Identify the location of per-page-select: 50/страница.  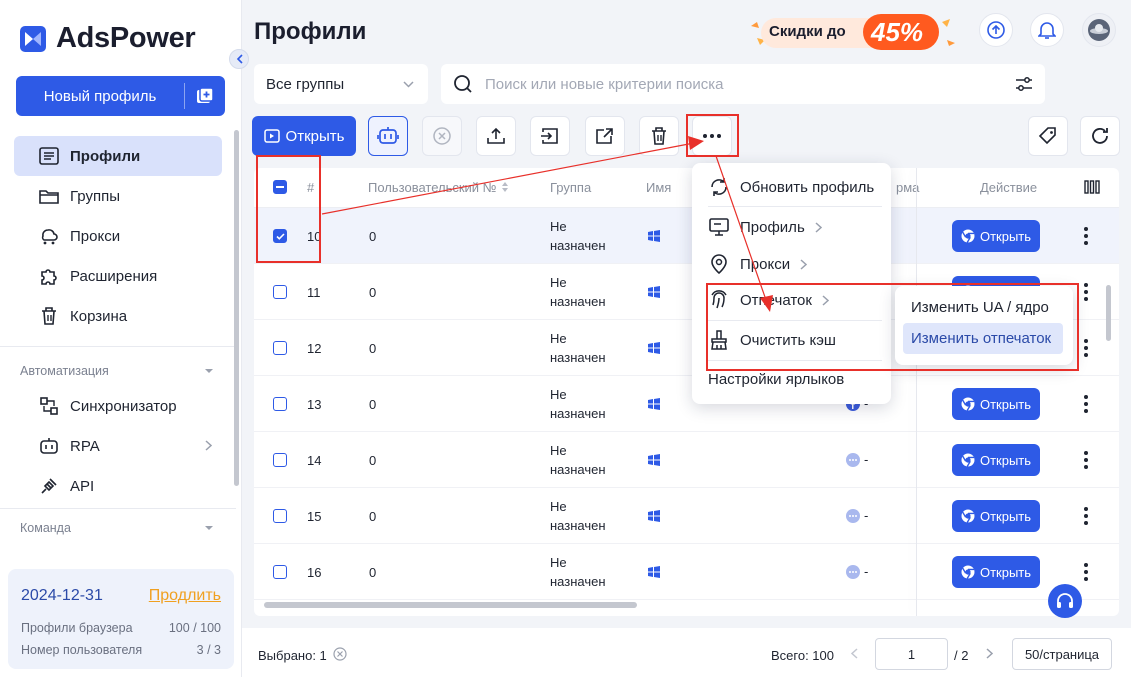
(1062, 654).